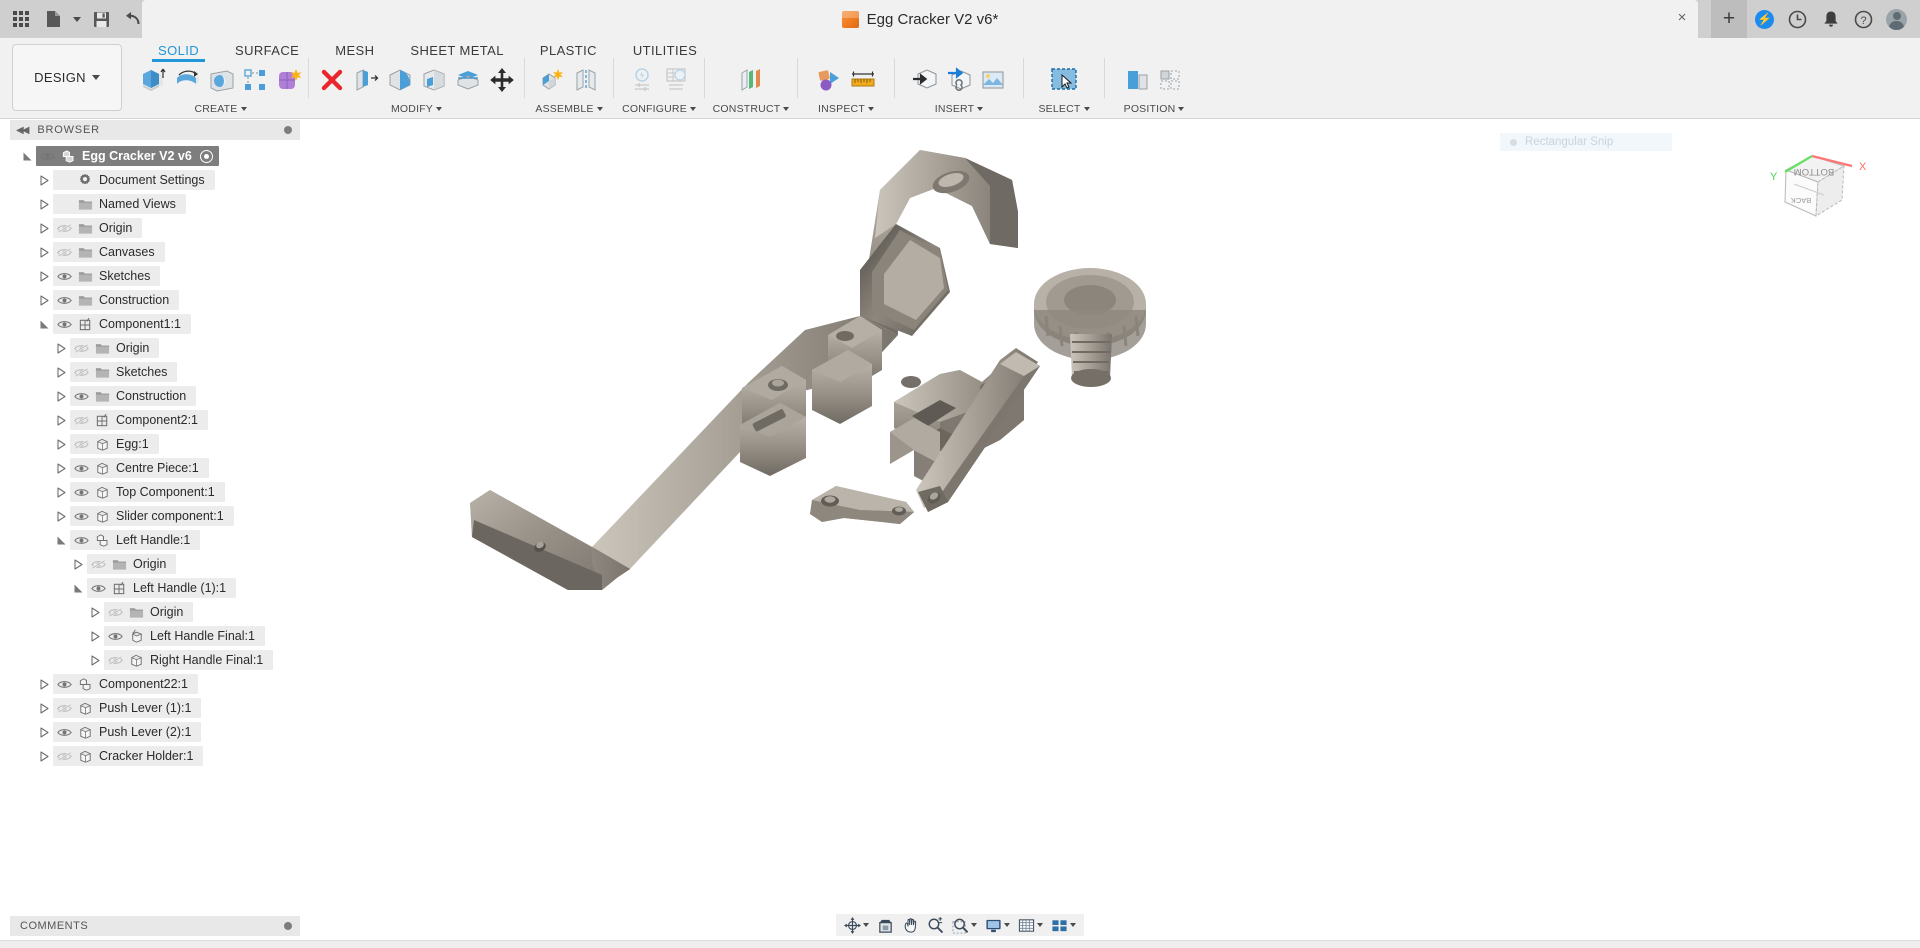 The height and width of the screenshot is (948, 1920). I want to click on tree-expanded-icon, so click(44, 324).